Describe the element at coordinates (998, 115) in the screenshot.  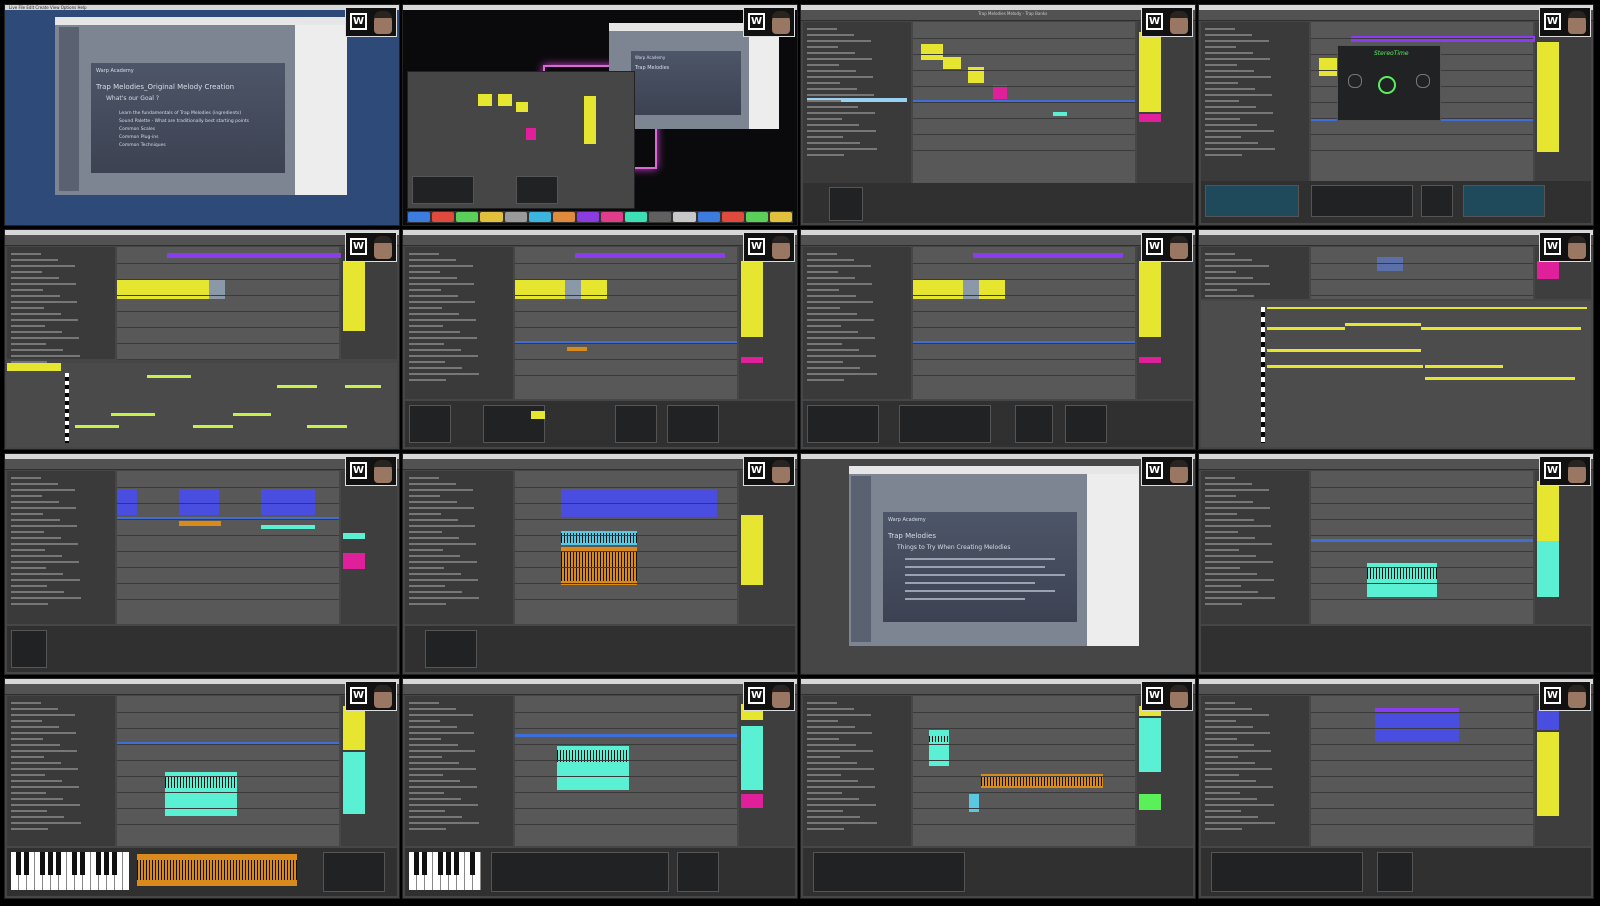
I see `tile-arrangement-sparse: Trap Melodies Melody - Trap Banks W` at that location.